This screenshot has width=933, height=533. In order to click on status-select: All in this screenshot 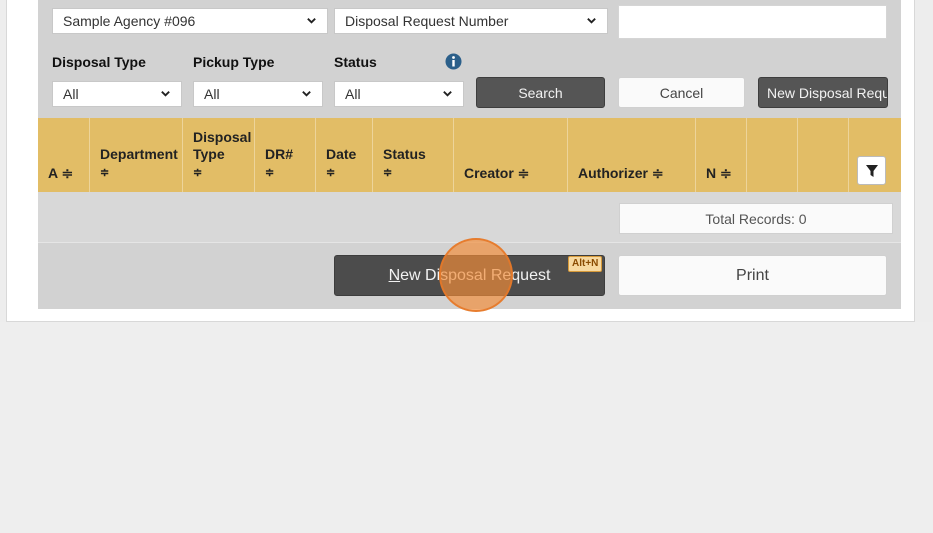, I will do `click(399, 94)`.